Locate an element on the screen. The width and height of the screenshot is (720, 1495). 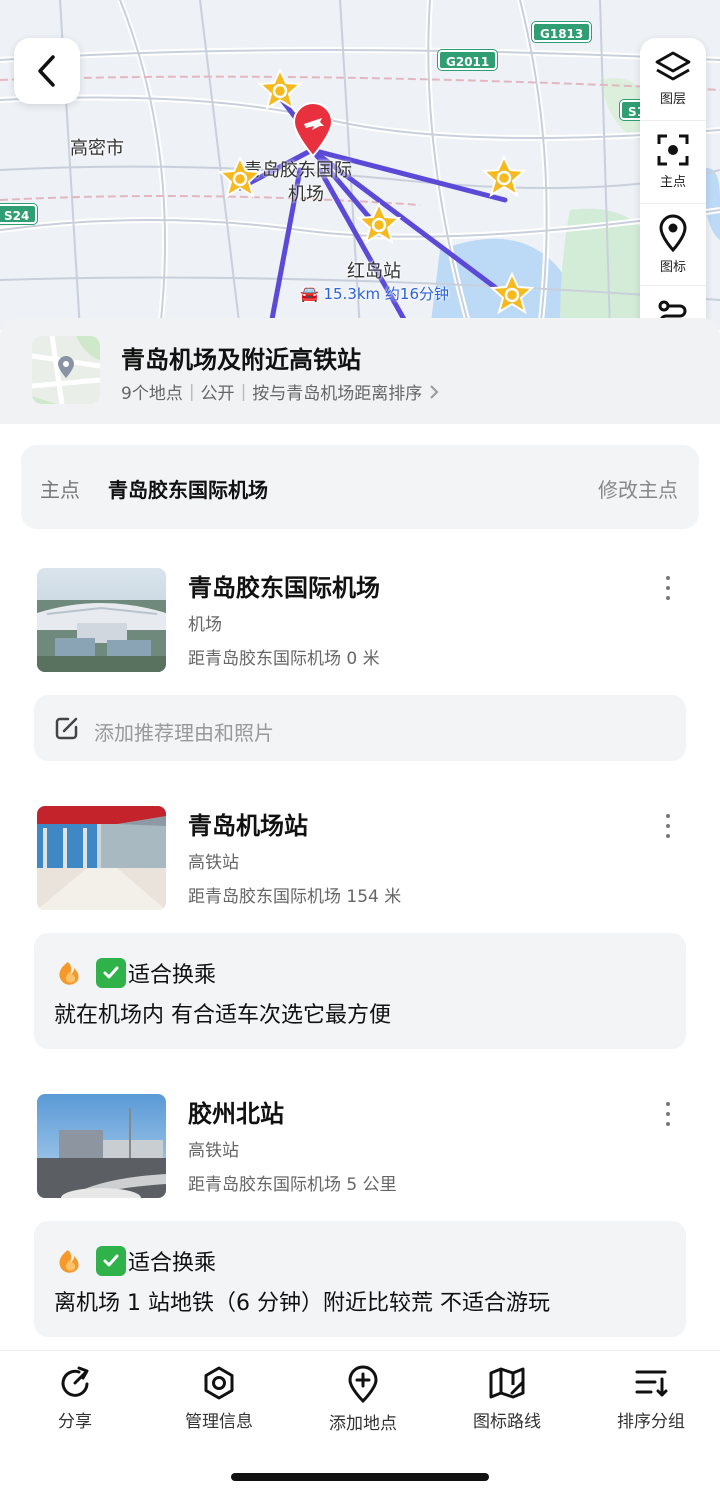
list-title: 青岛机场及附近高铁站 is located at coordinates (241, 360).